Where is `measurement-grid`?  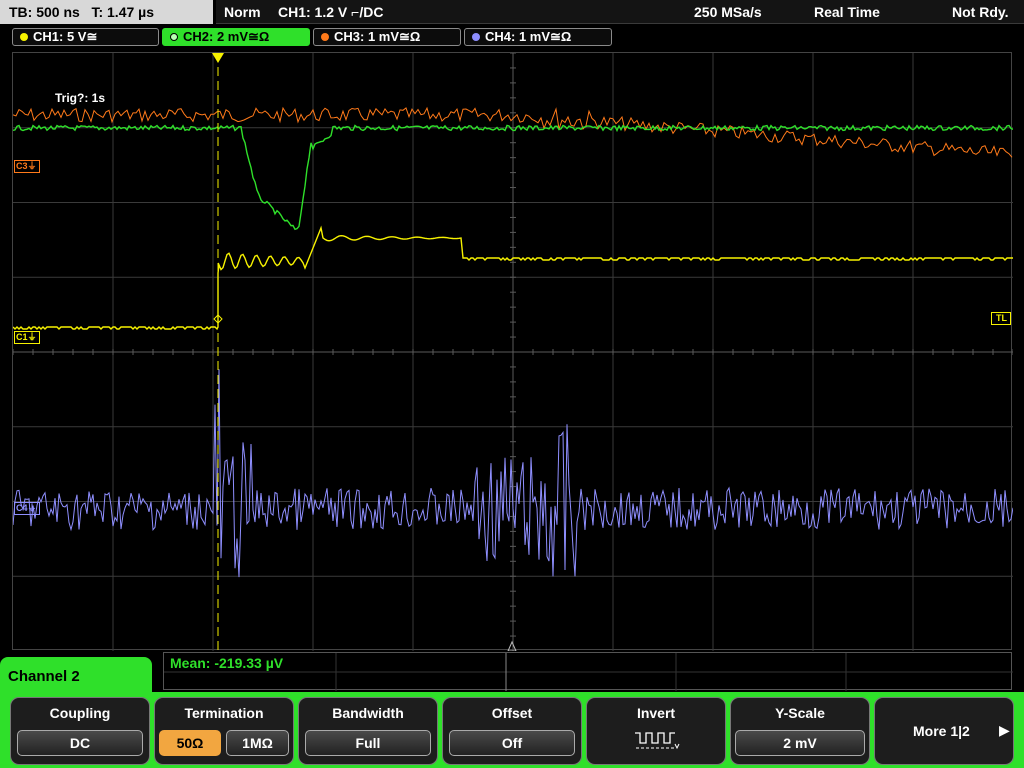 measurement-grid is located at coordinates (588, 672).